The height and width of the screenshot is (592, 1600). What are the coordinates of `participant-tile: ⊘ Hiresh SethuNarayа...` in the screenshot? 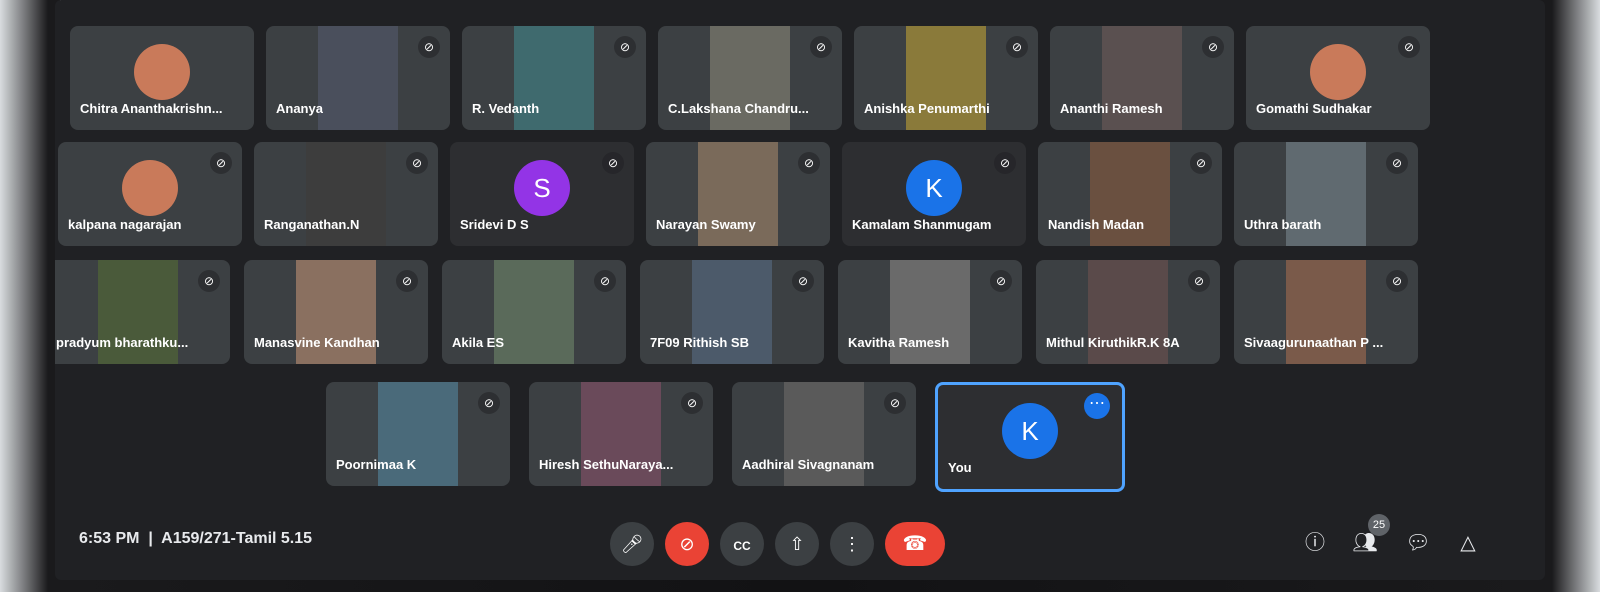 It's located at (621, 434).